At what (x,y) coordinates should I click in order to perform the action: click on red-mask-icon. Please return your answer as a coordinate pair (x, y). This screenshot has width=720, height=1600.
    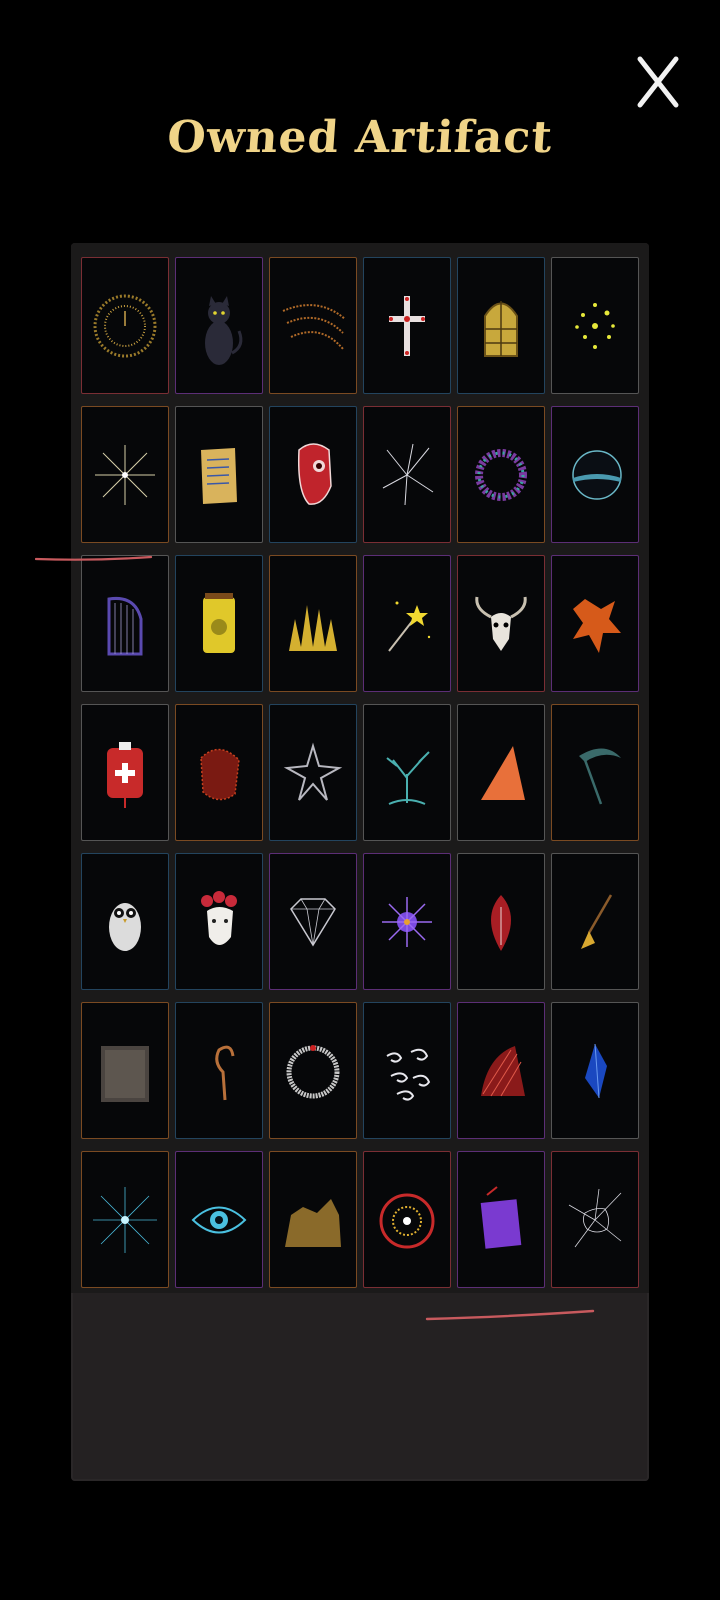
    Looking at the image, I should click on (314, 473).